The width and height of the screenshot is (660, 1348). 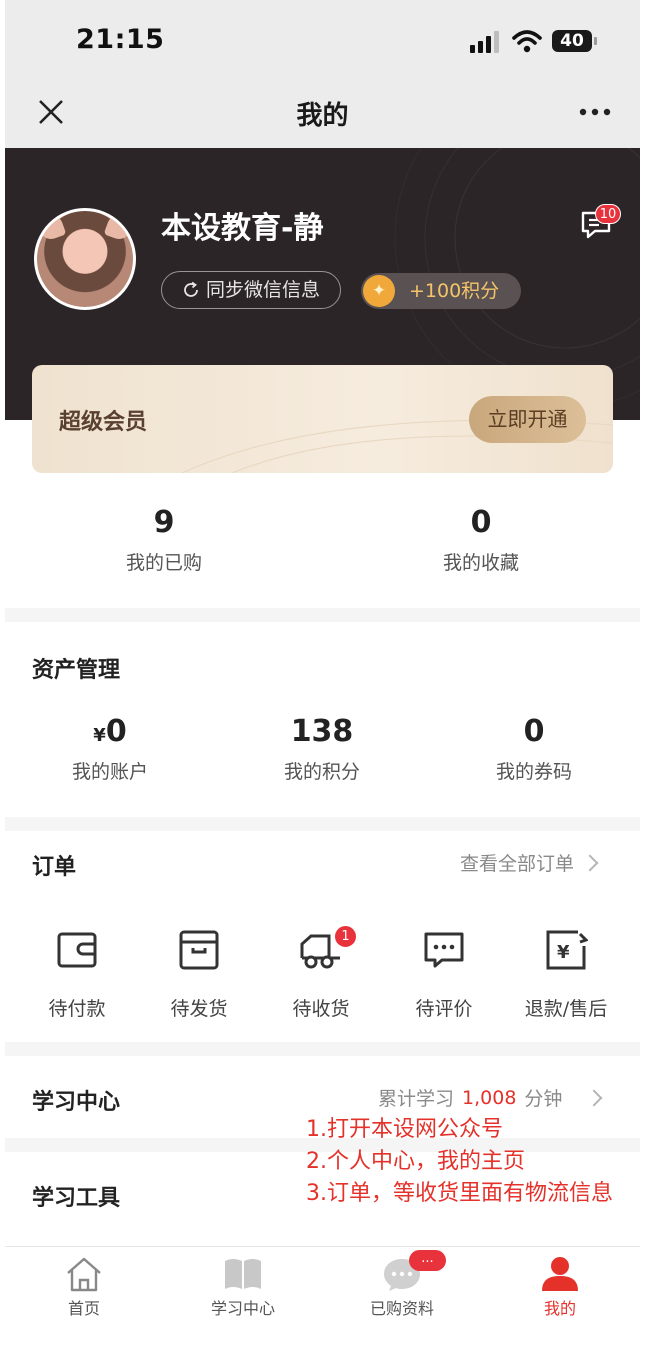 I want to click on stat-value: 0, so click(x=481, y=522).